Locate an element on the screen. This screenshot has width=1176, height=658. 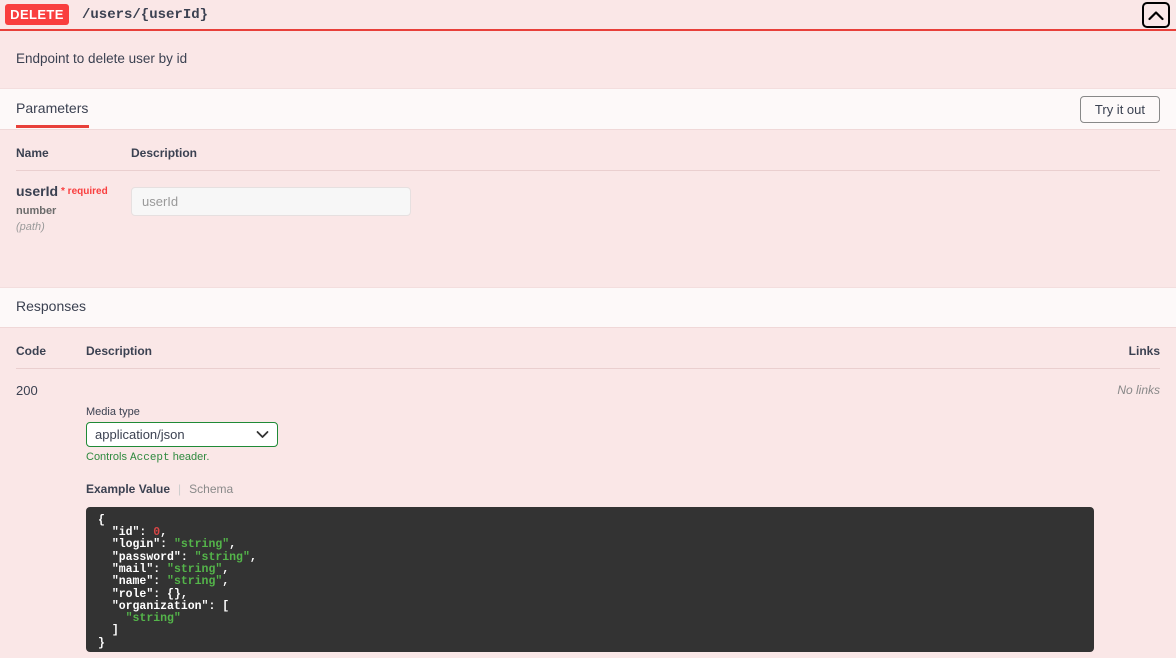
column-header-code: Code is located at coordinates (51, 348).